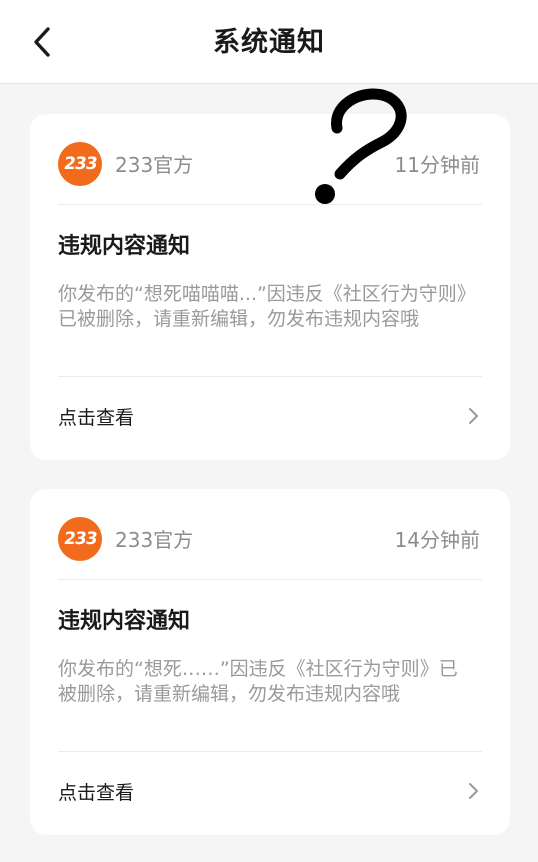 This screenshot has width=538, height=862. I want to click on notification-body: 你发布的“想死……”因违反《社区行为守则》已被删除，请重新编辑，勿发布违规内容哦, so click(258, 681).